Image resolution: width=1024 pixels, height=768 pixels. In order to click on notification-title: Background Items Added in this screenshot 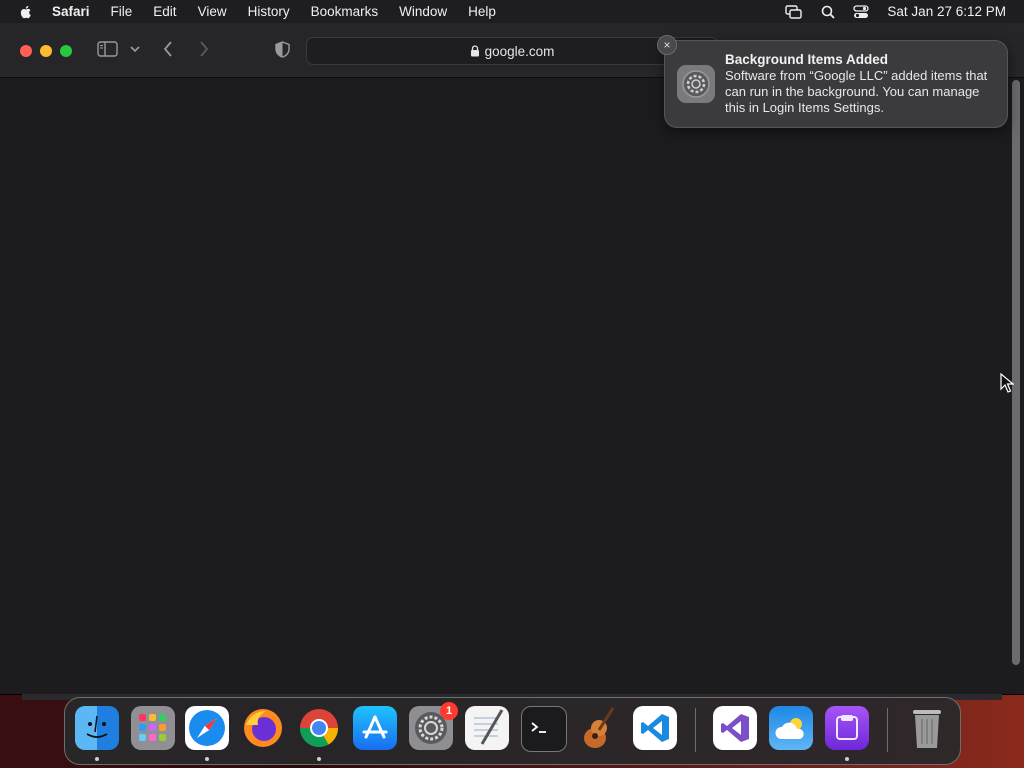, I will do `click(807, 59)`.